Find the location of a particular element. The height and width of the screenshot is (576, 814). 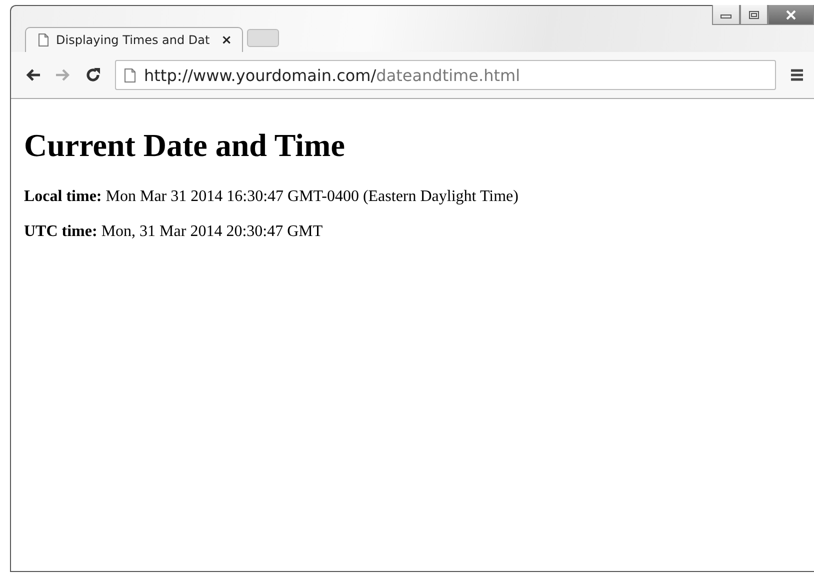

time-line: Local time: Mon Mar 31 2014 16:30:47 GMT-0400 (Eastern Daylight Time) is located at coordinates (272, 197).